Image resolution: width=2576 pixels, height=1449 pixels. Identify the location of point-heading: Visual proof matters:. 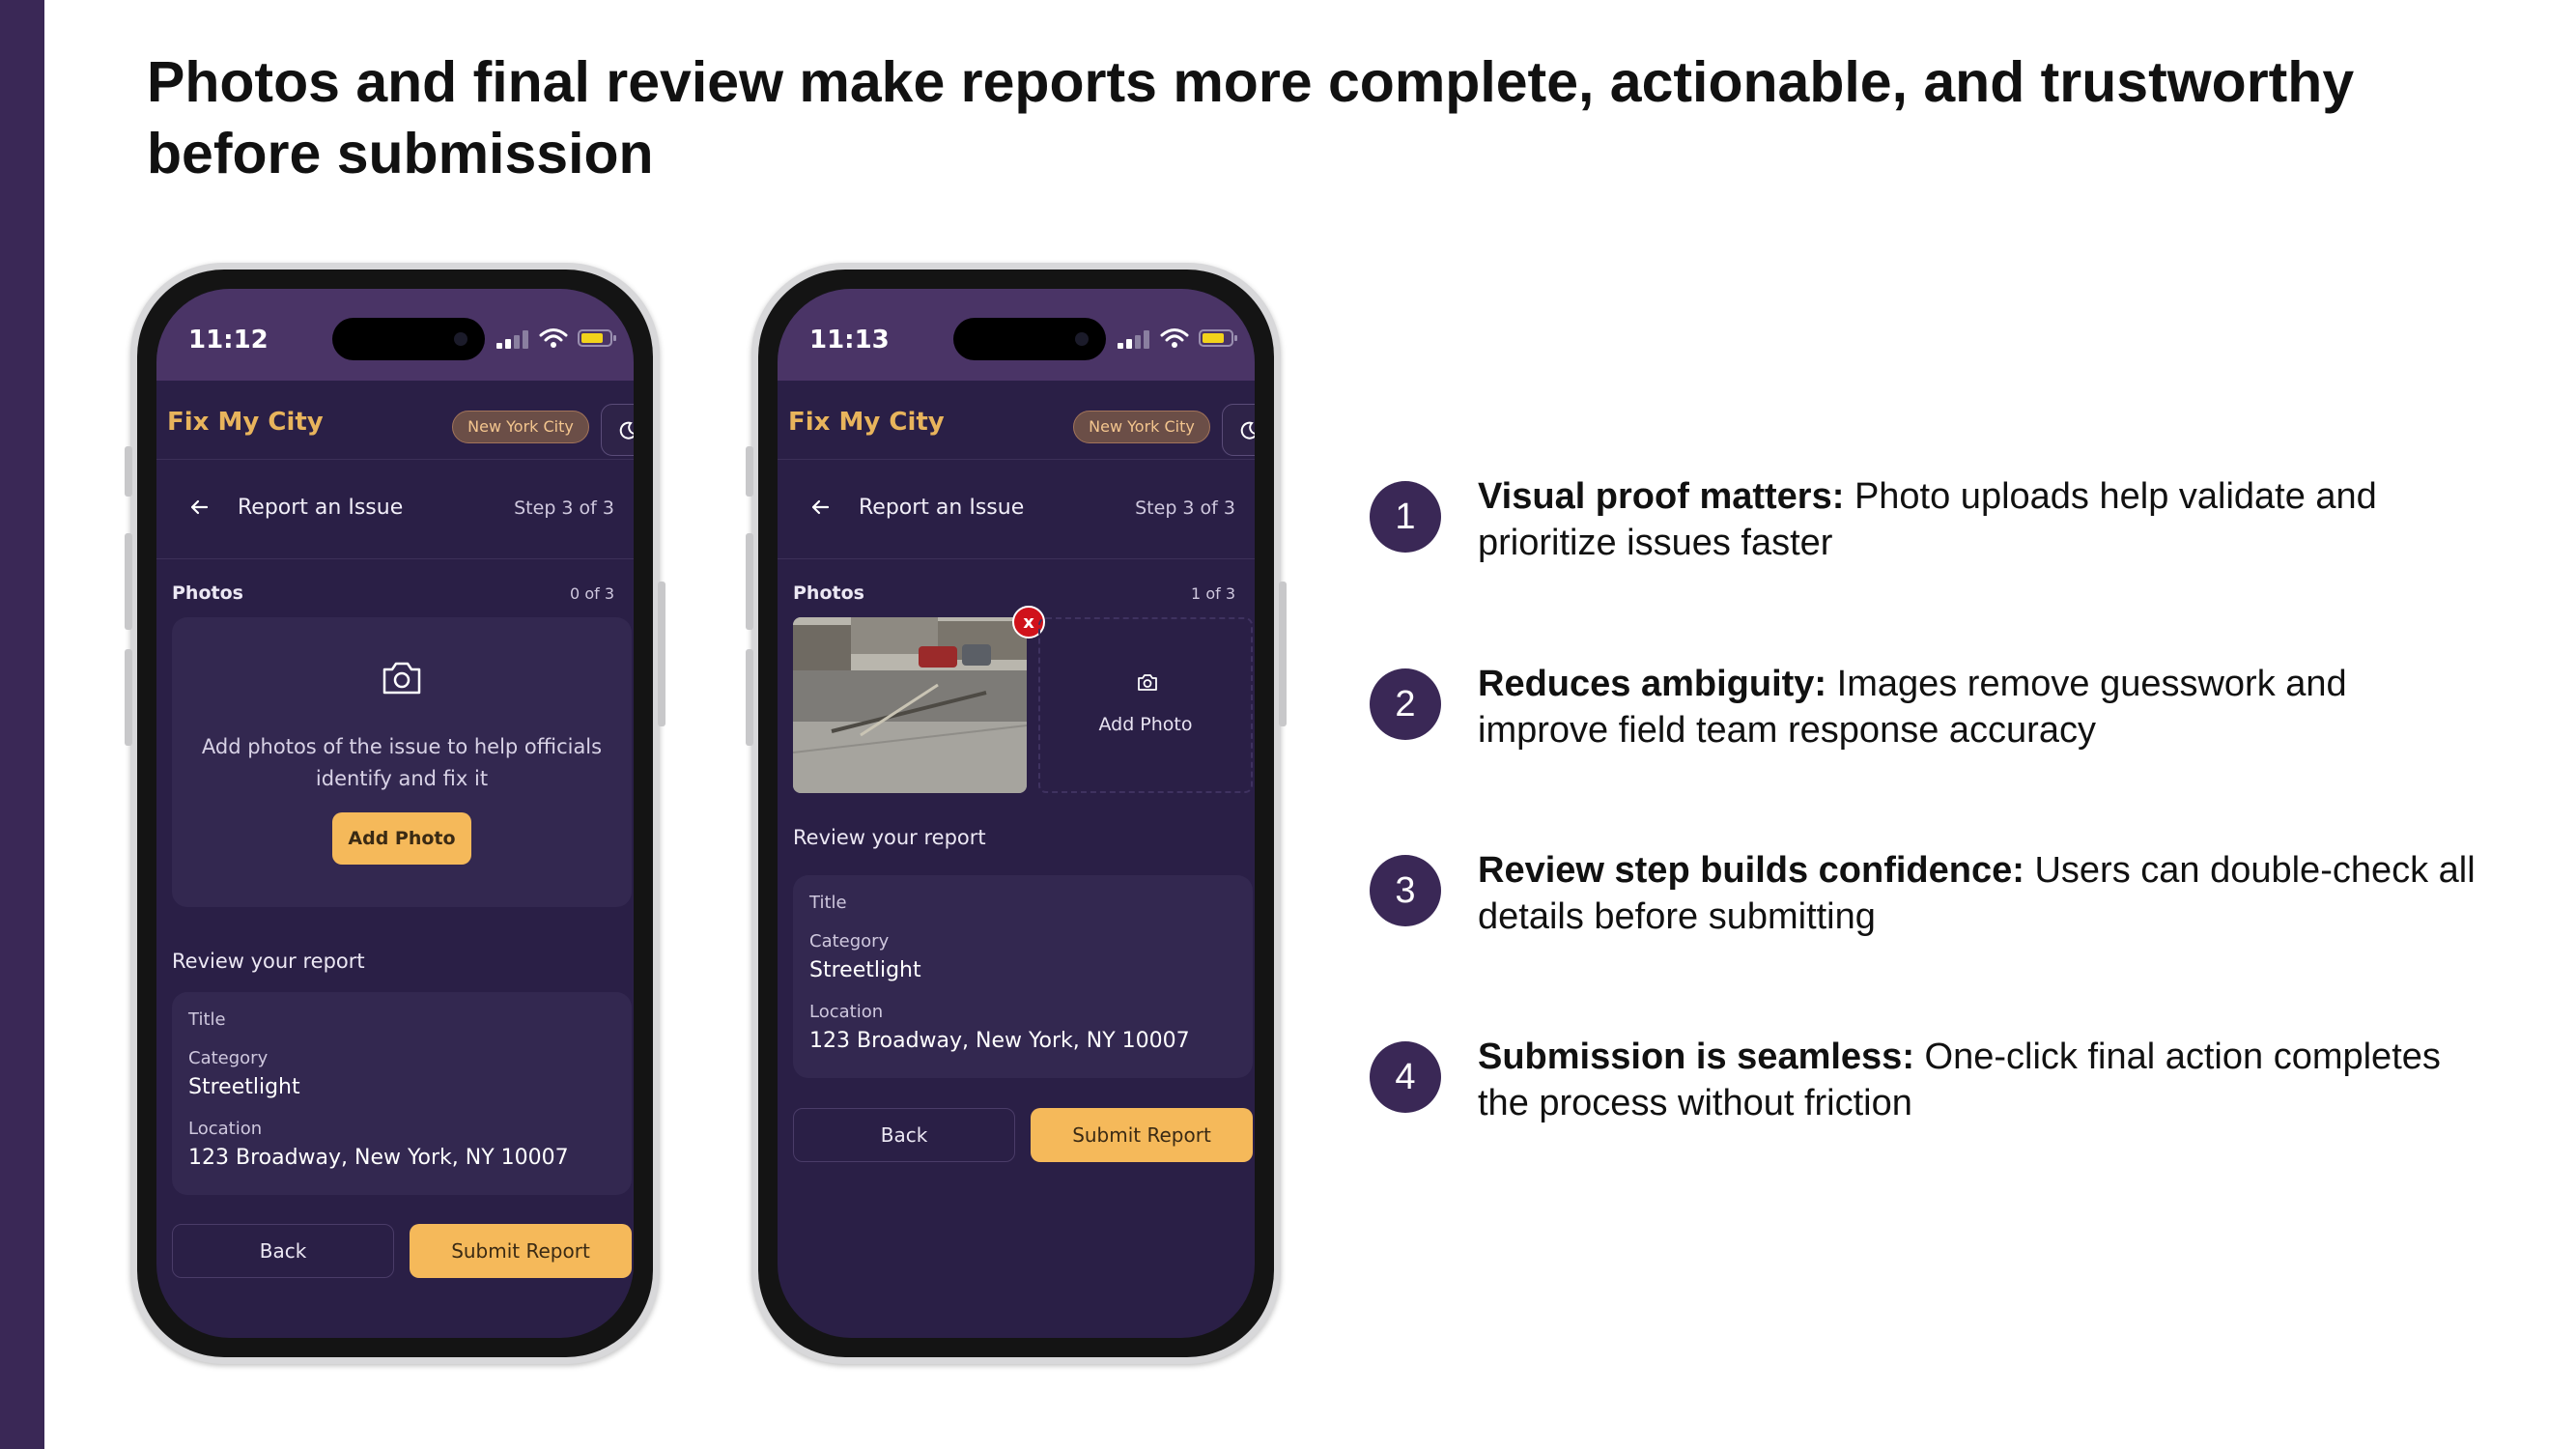
(1661, 497).